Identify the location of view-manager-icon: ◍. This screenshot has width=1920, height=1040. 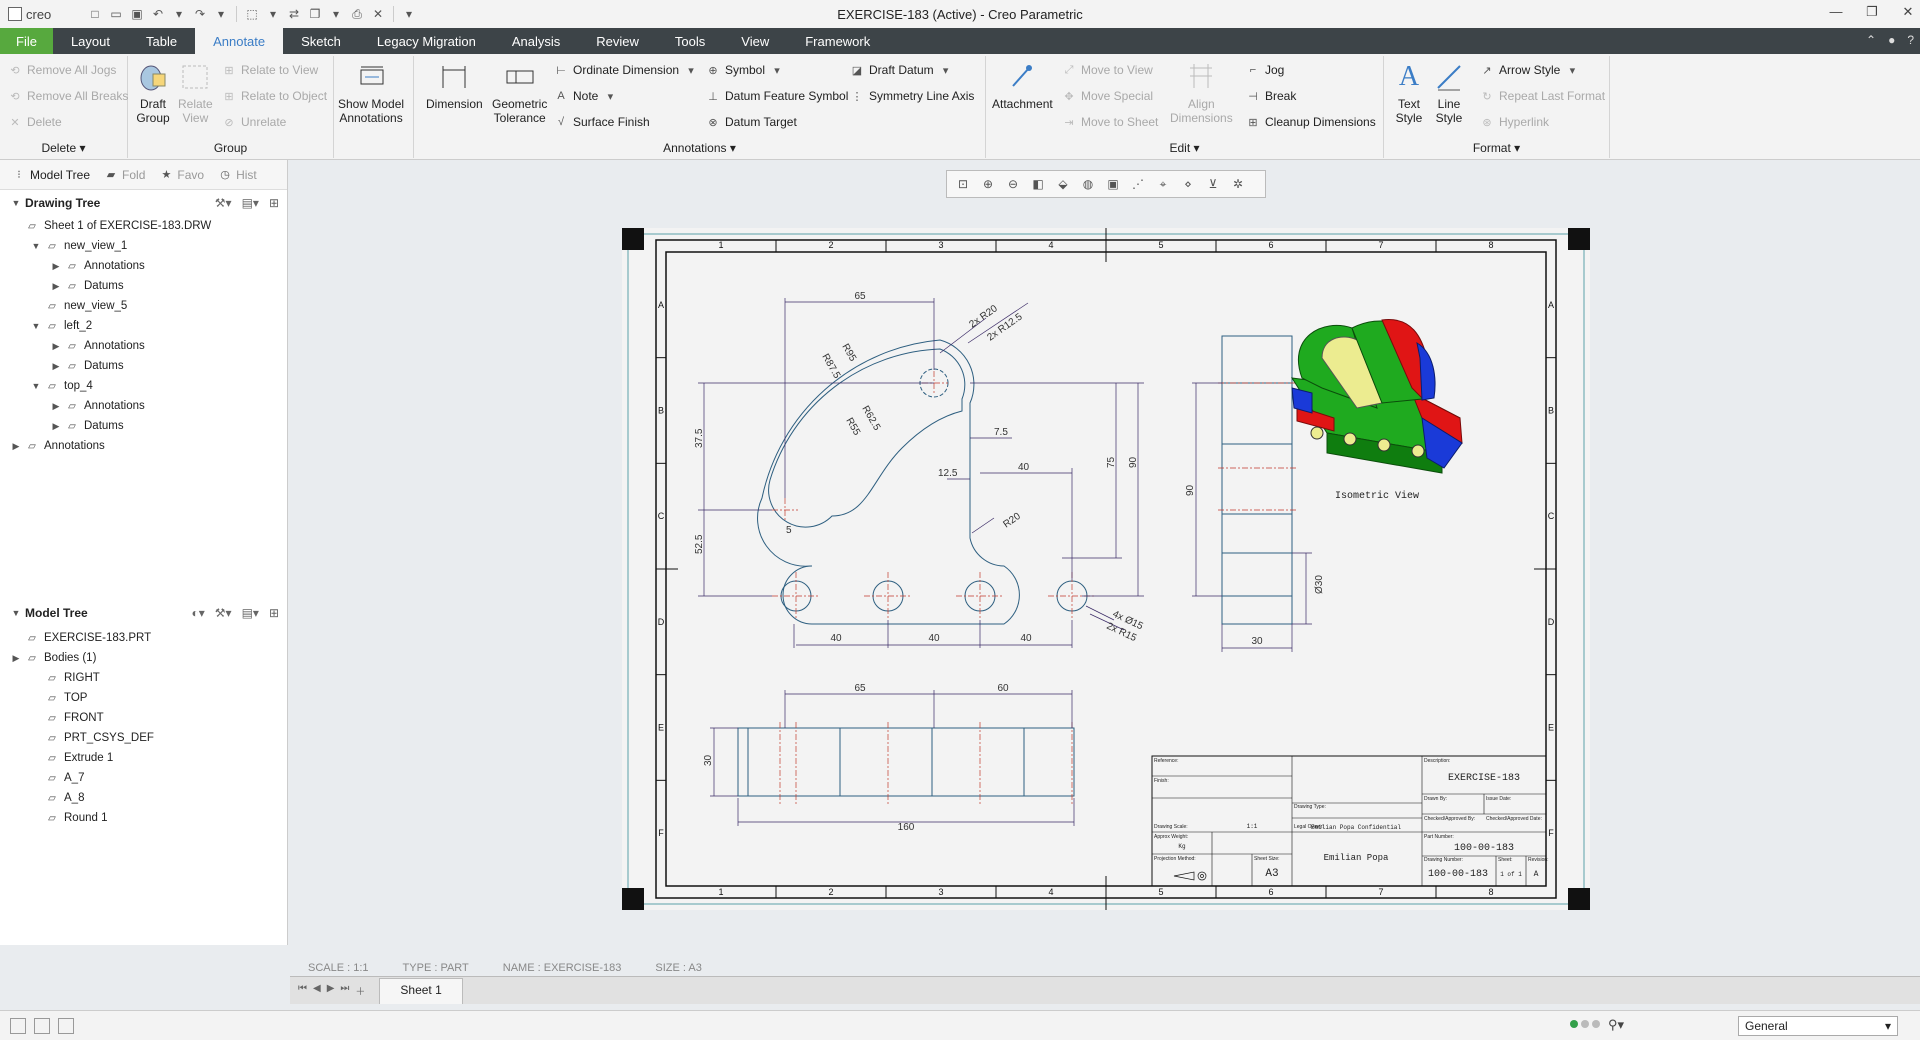
(1088, 184).